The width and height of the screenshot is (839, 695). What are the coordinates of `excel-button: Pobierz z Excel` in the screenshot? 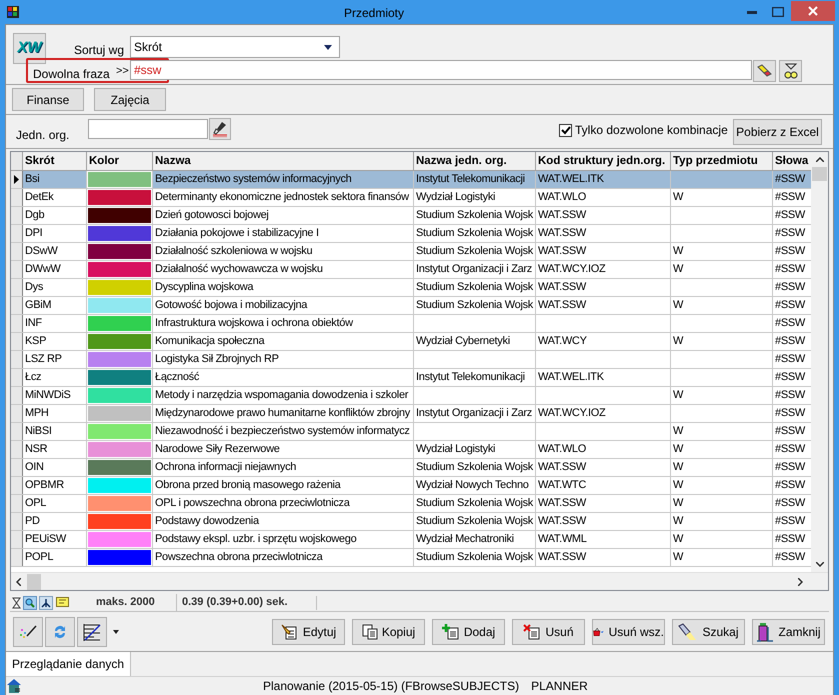 It's located at (777, 132).